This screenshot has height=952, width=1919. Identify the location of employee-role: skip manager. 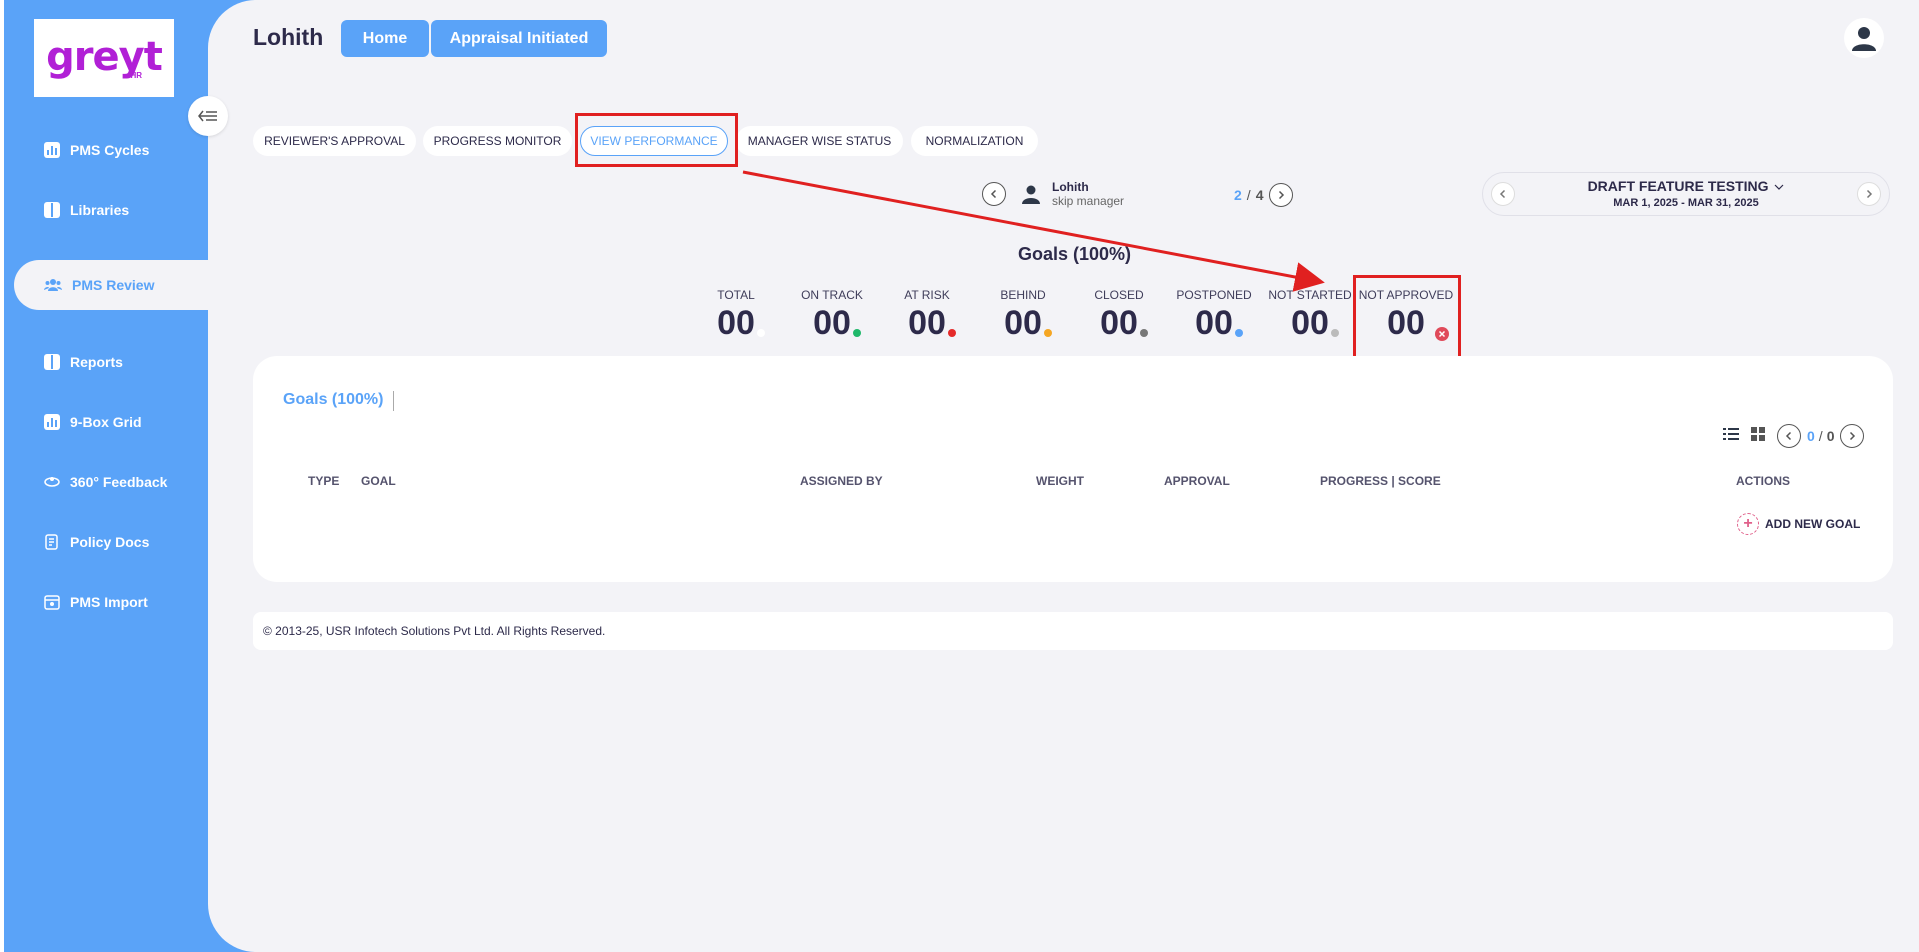
(1088, 201).